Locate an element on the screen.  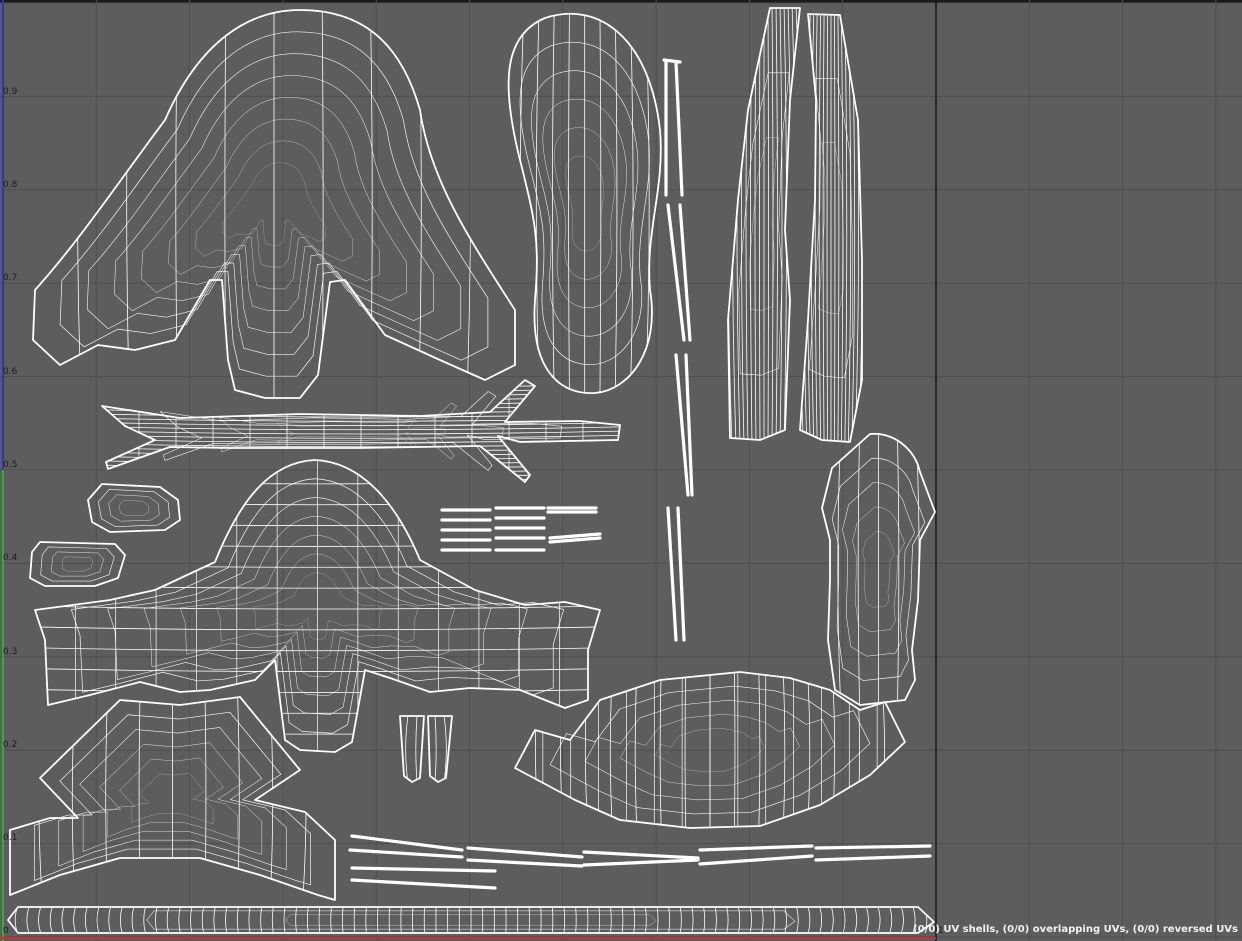
eye-patch-upper-shell-border is located at coordinates (134, 508).